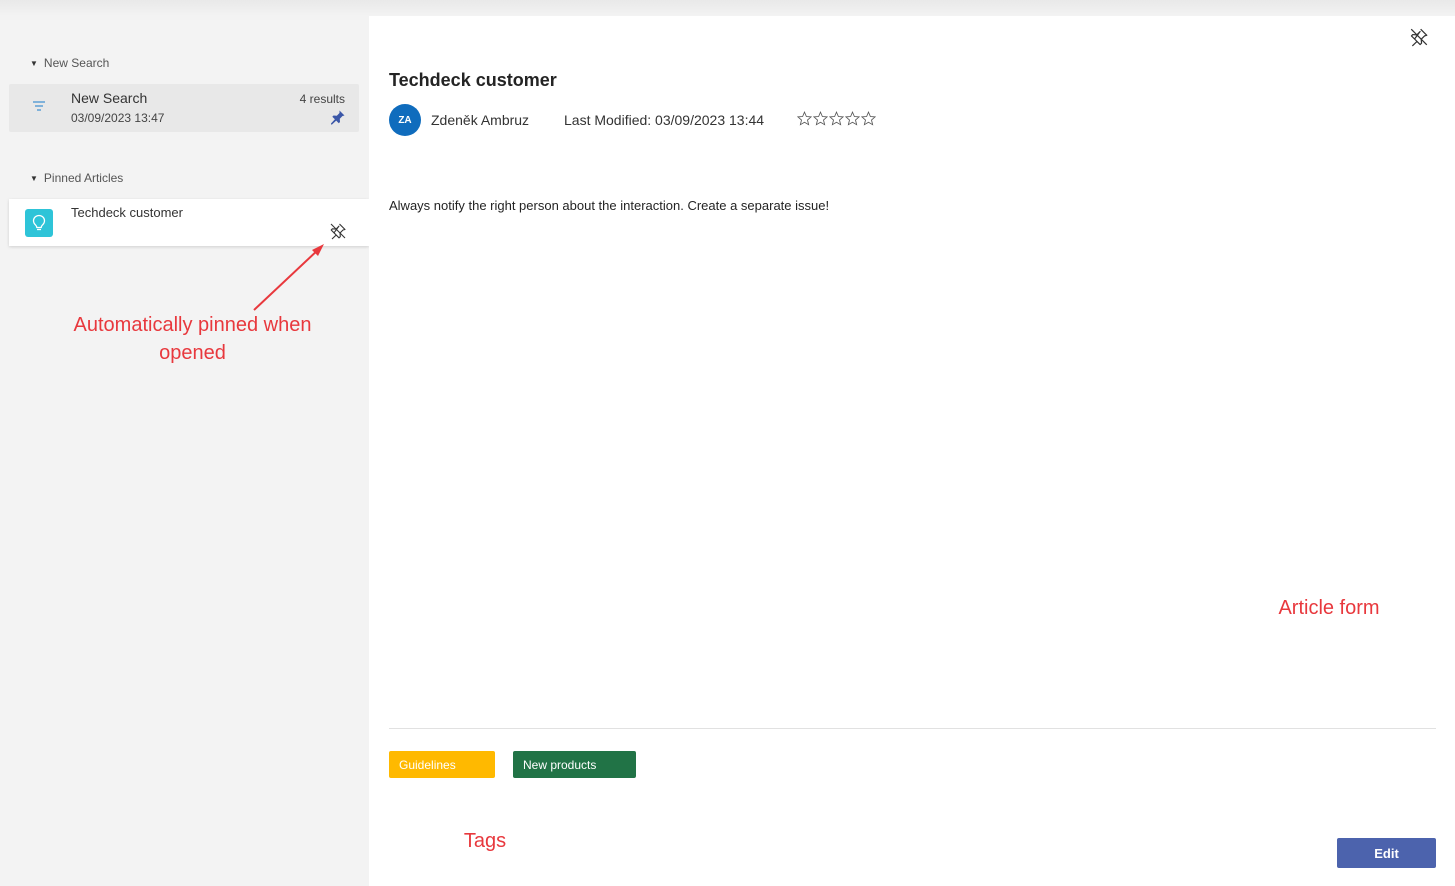 The height and width of the screenshot is (886, 1455). What do you see at coordinates (405, 120) in the screenshot?
I see `avatar: ZA` at bounding box center [405, 120].